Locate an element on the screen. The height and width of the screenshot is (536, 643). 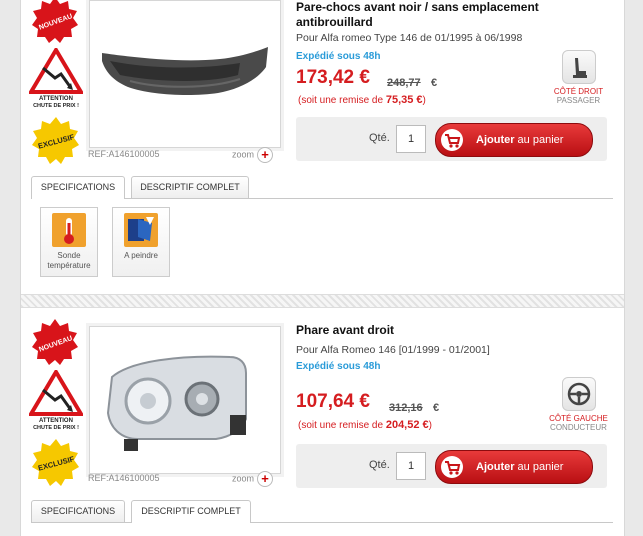
side-indicator: CÔTÉ DROIT PASSAGER is located at coordinates (578, 77).